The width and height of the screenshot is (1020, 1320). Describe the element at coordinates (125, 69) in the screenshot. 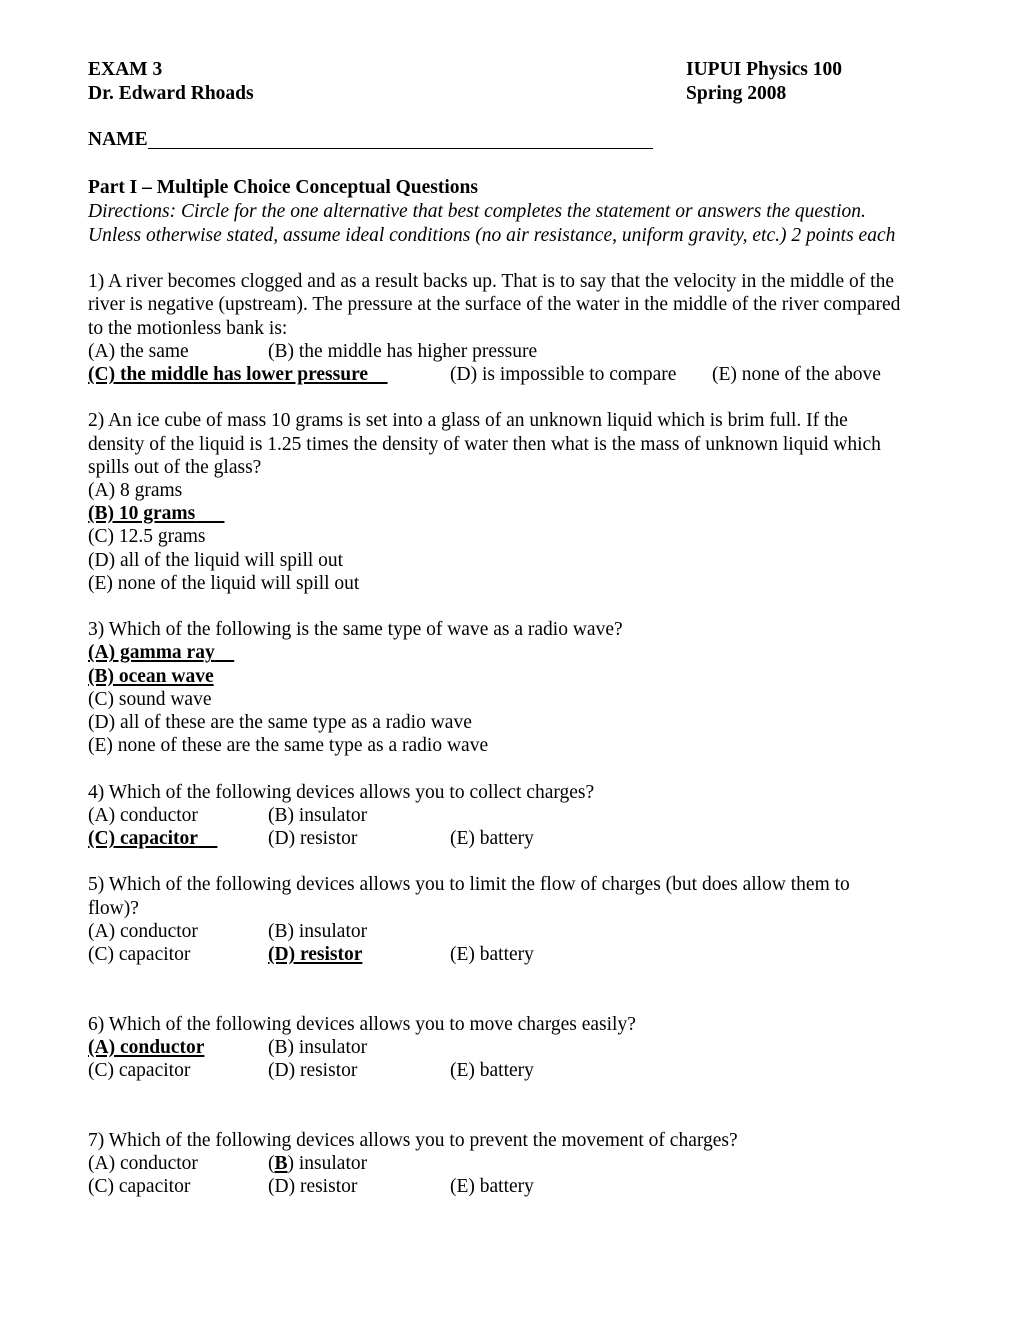

I see `exam-title: EXAM 3` at that location.